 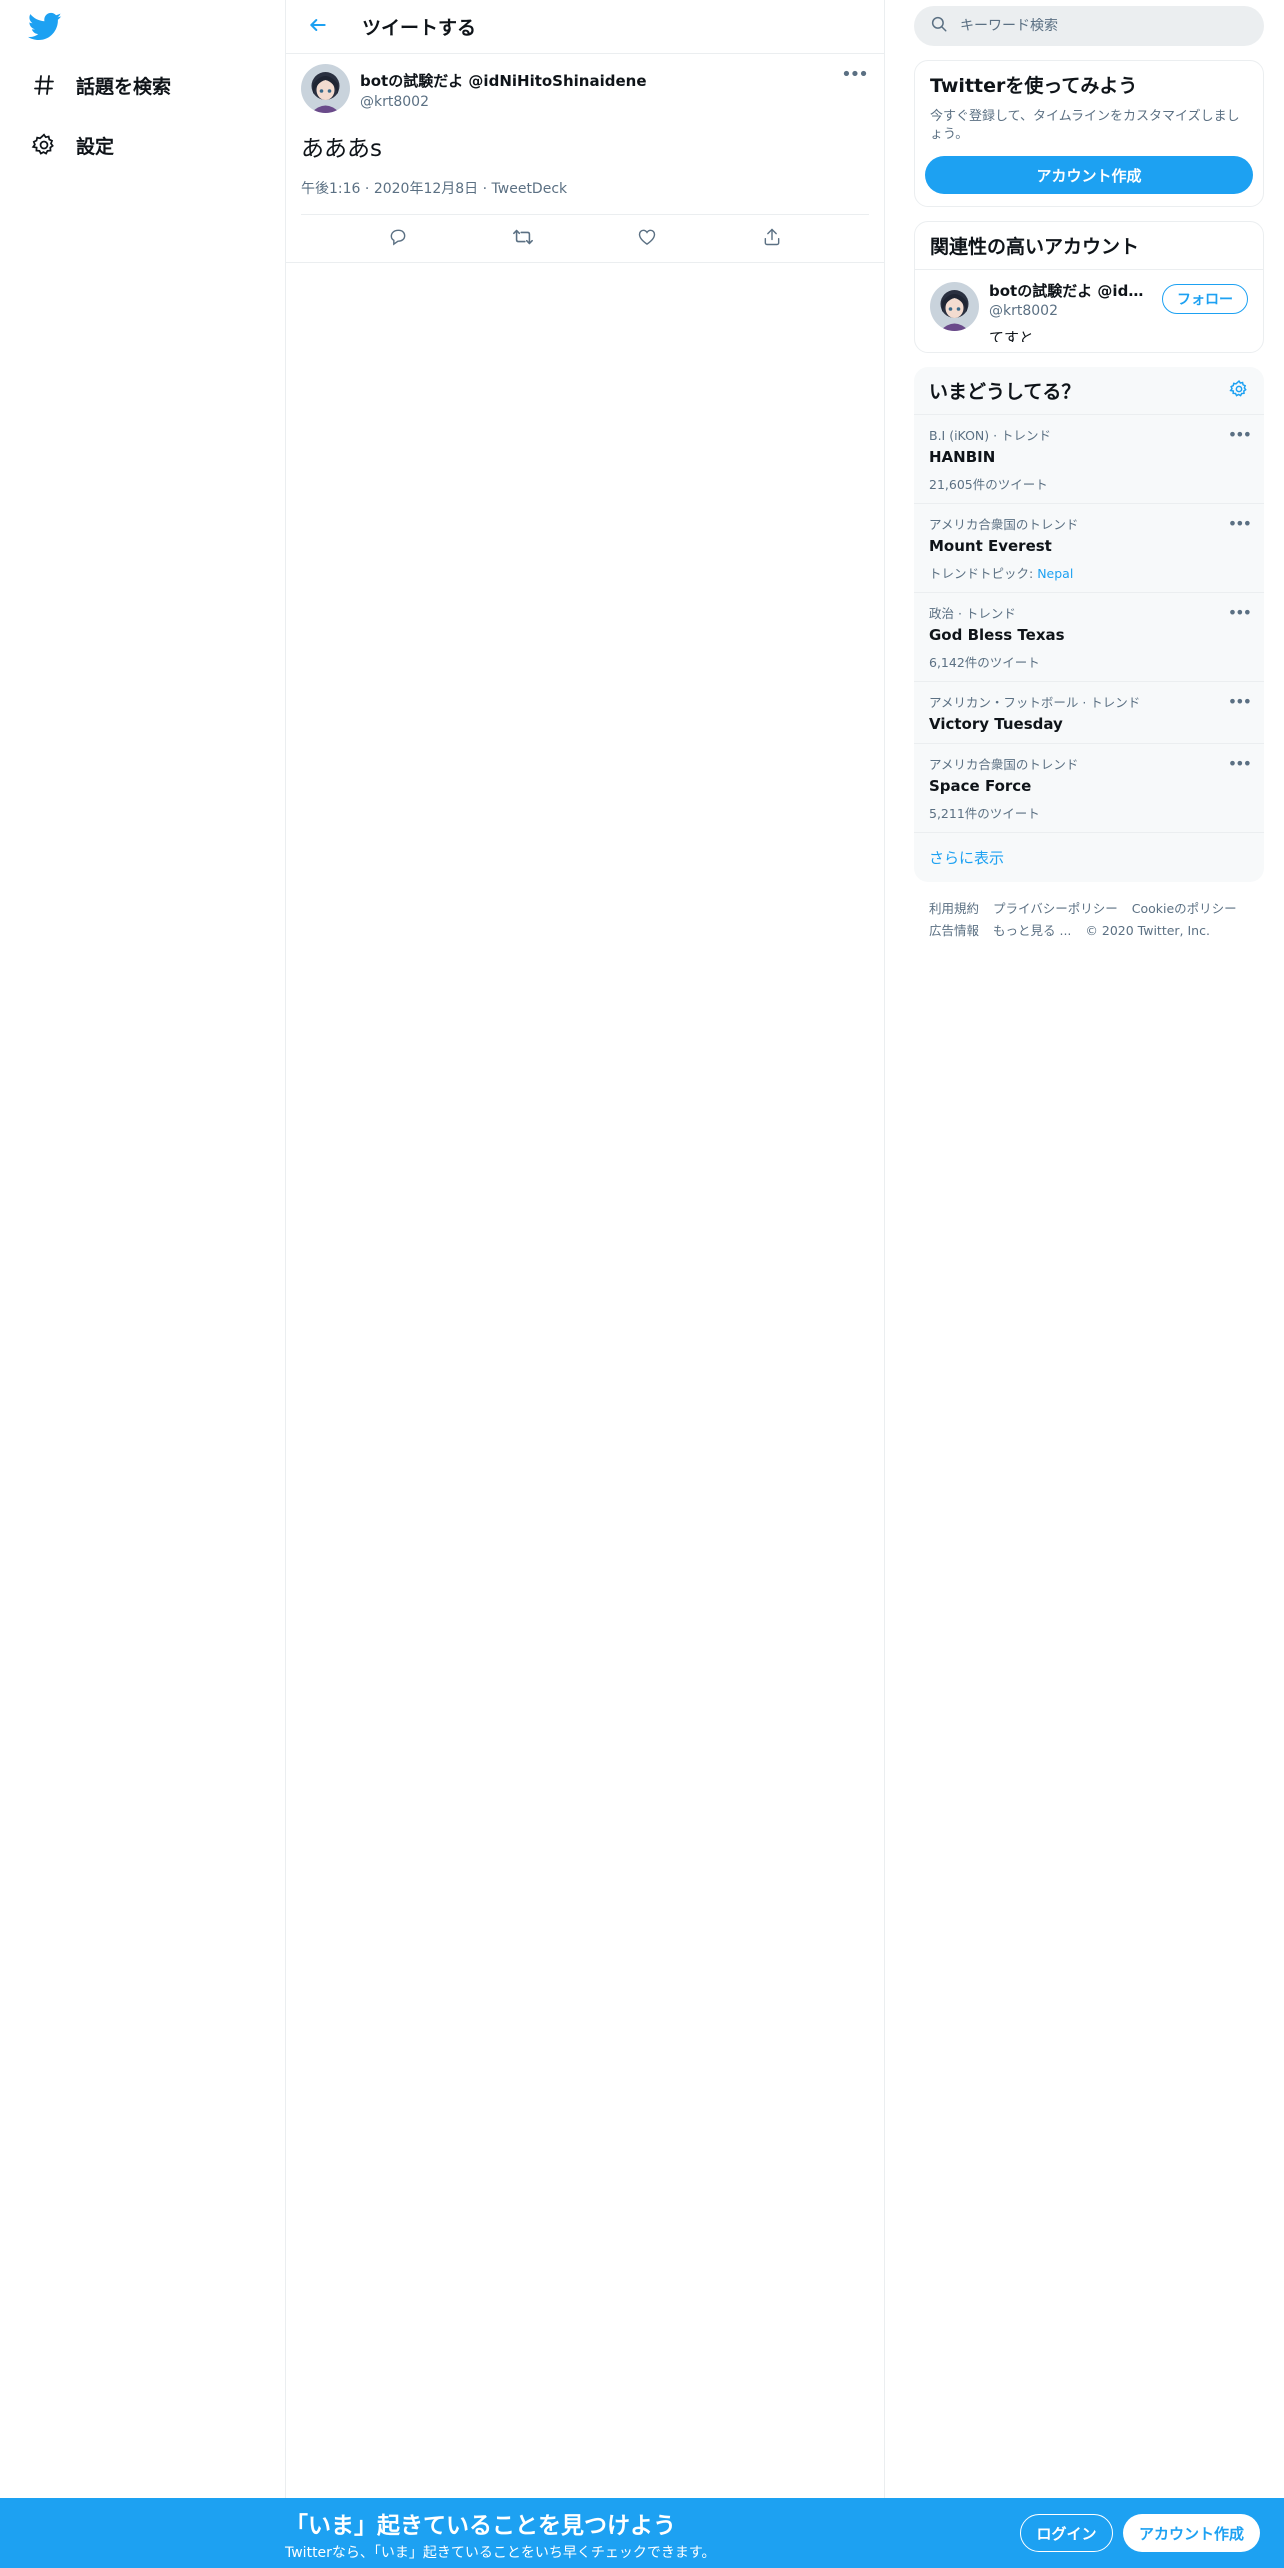 What do you see at coordinates (530, 189) in the screenshot?
I see `tweet-source: TweetDeck` at bounding box center [530, 189].